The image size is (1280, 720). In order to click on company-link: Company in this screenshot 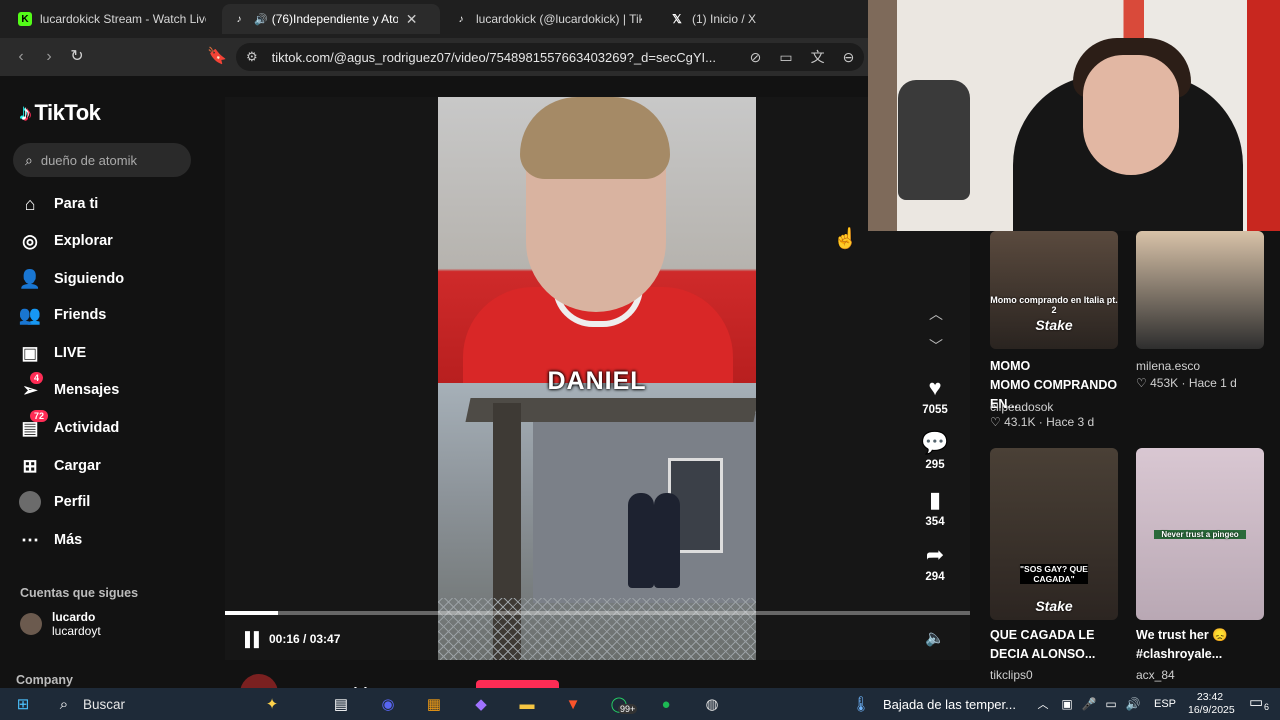, I will do `click(44, 680)`.